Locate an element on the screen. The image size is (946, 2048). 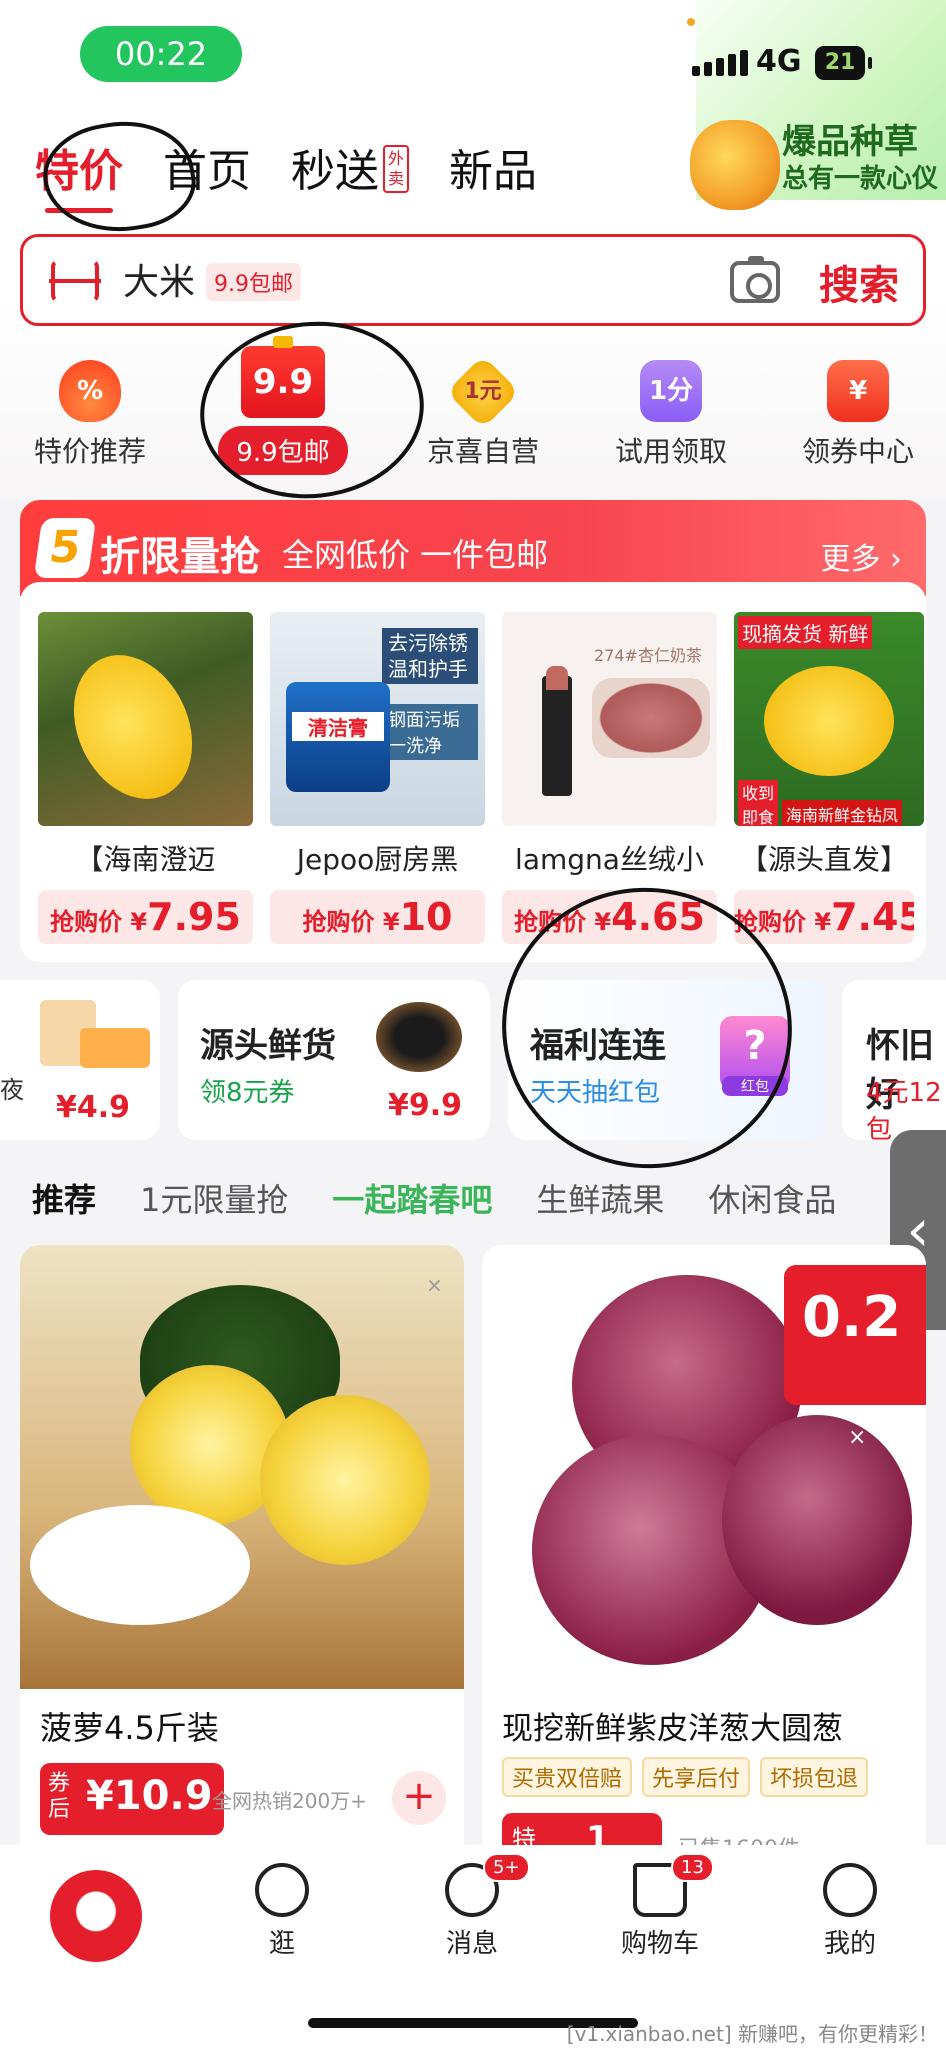
waimai-tag: 外卖 is located at coordinates (396, 169).